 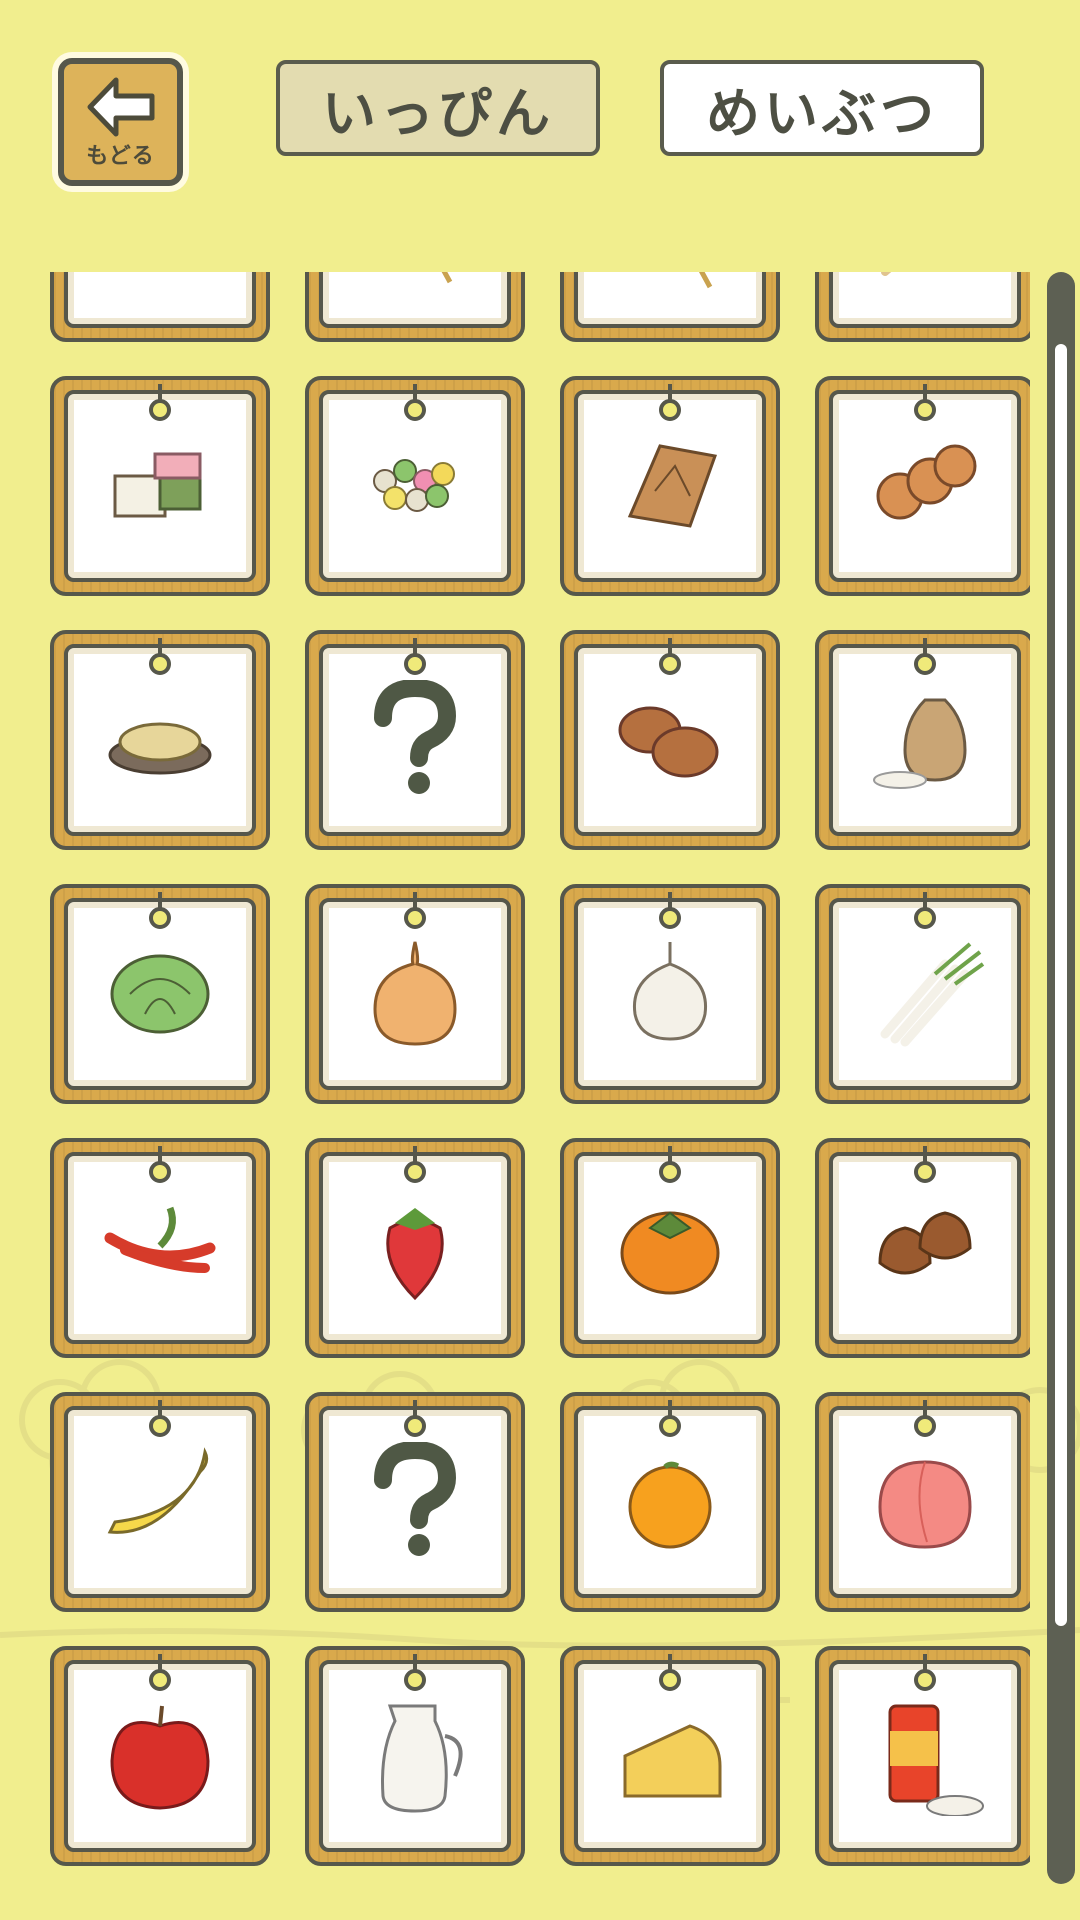 I want to click on yokan-sweets-icon, so click(x=157, y=485).